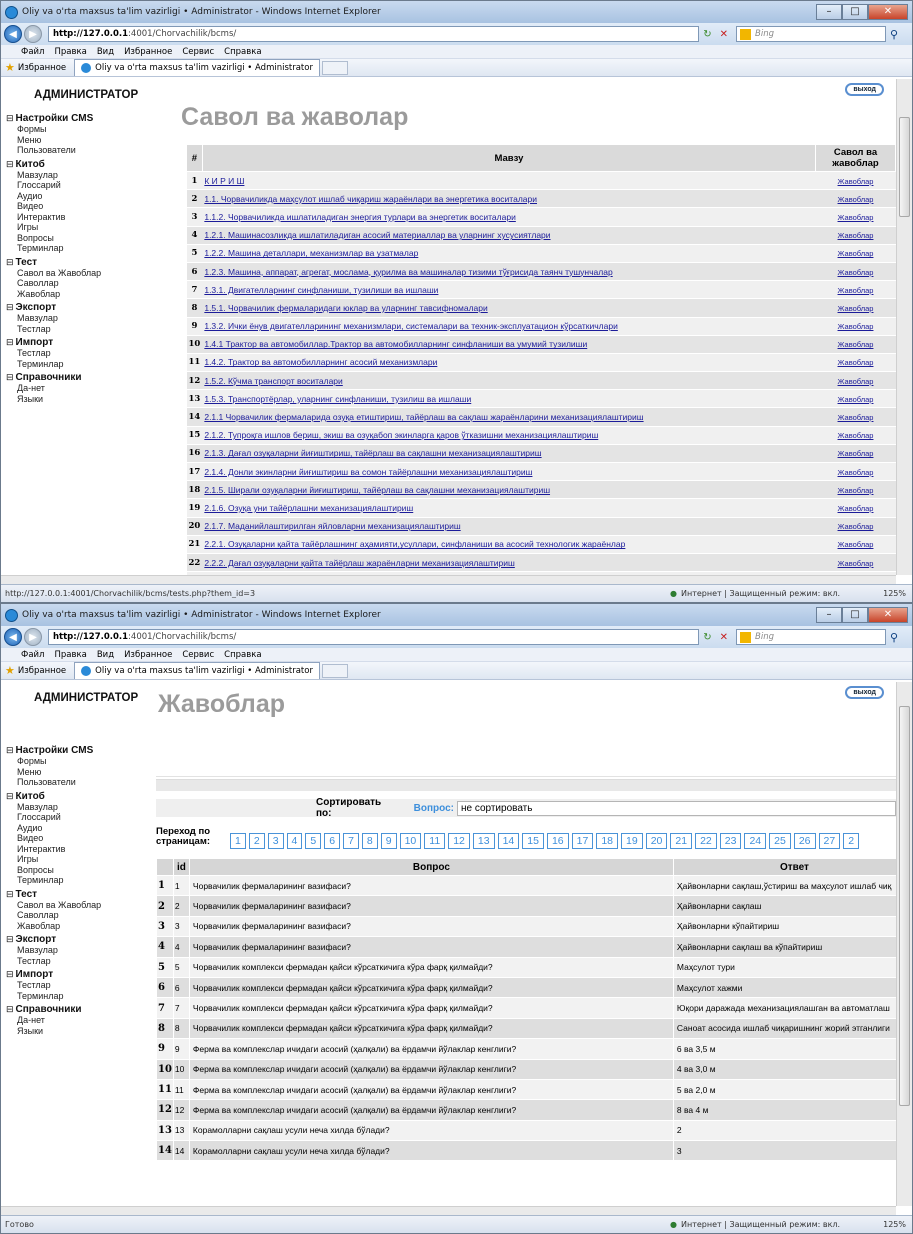 The height and width of the screenshot is (1234, 913). What do you see at coordinates (89, 273) in the screenshot?
I see `nav-qa: Савол ва Жавоблар` at bounding box center [89, 273].